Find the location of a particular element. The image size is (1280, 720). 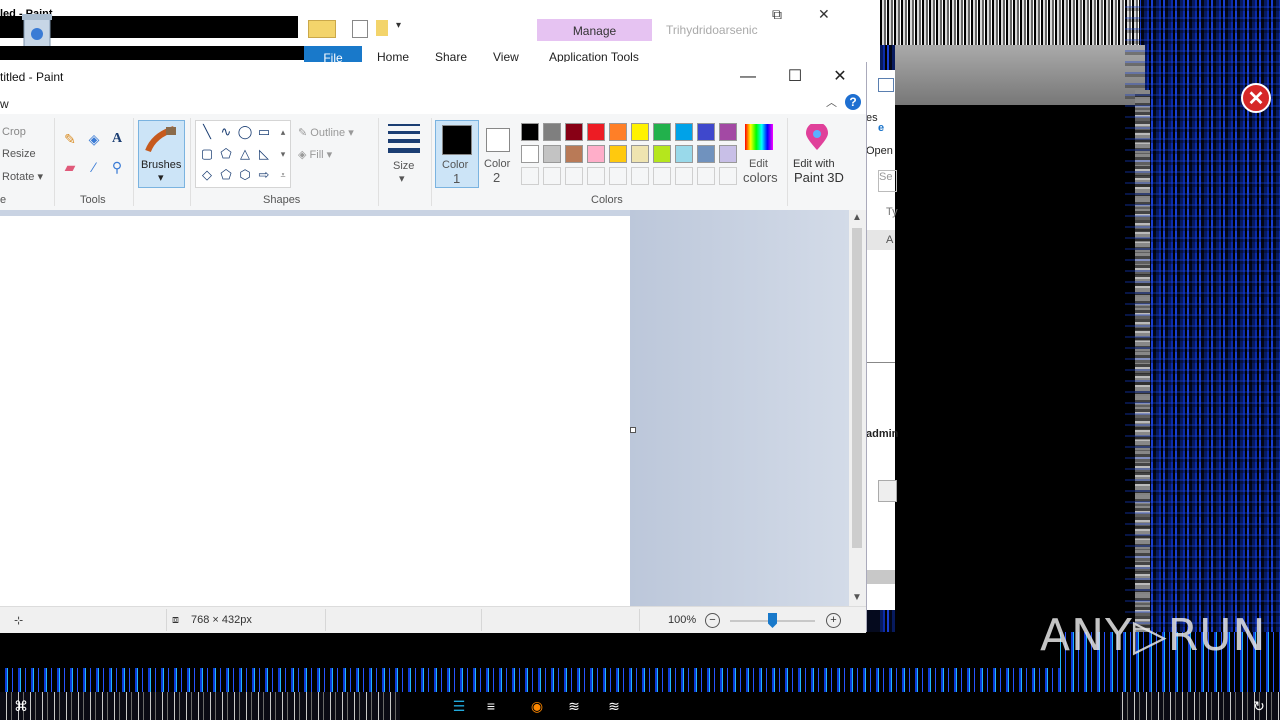

edit-with-paint3d-button: Edit with Paint 3D is located at coordinates (818, 153).